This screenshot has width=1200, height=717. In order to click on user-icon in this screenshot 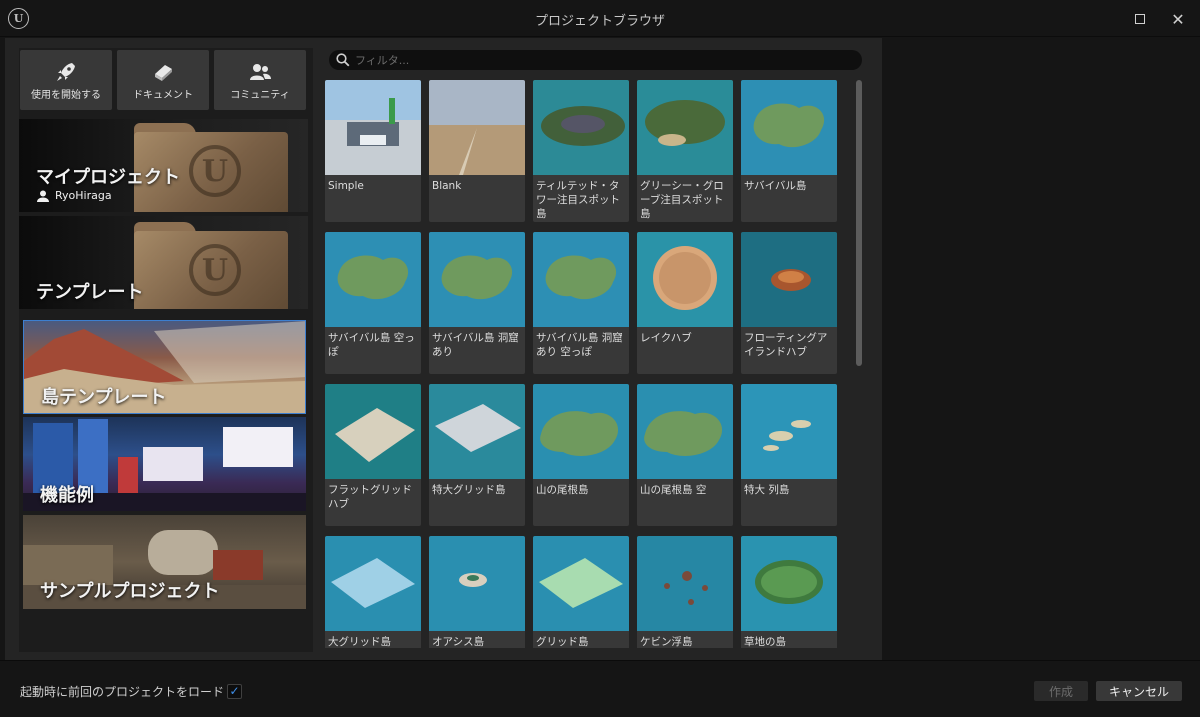, I will do `click(43, 196)`.